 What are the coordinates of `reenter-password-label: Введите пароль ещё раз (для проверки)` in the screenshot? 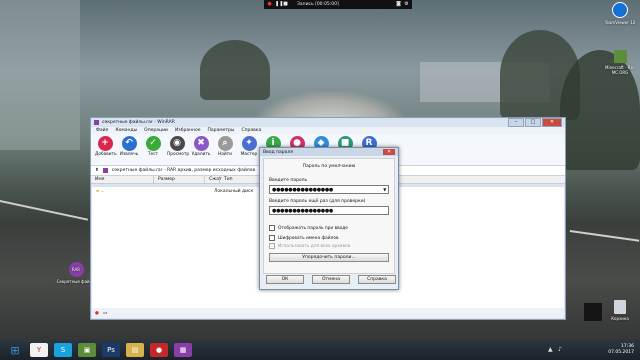 It's located at (317, 201).